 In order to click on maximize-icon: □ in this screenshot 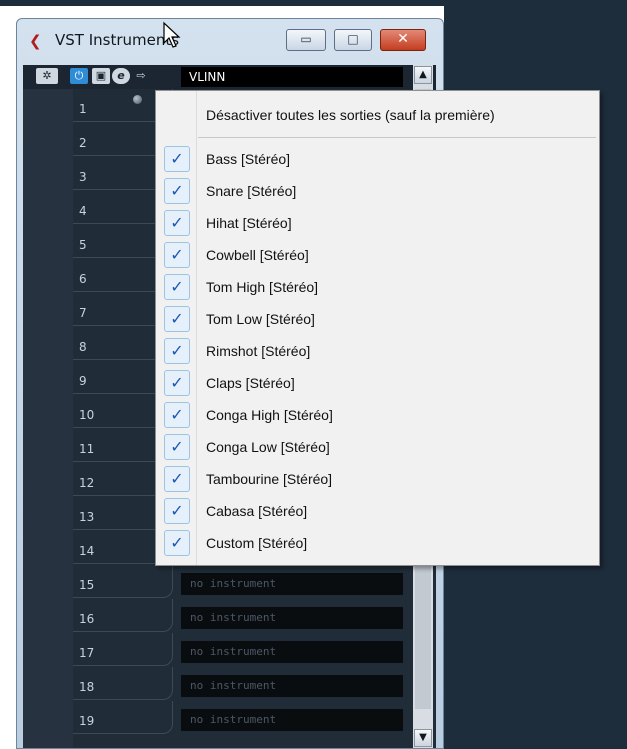, I will do `click(353, 39)`.